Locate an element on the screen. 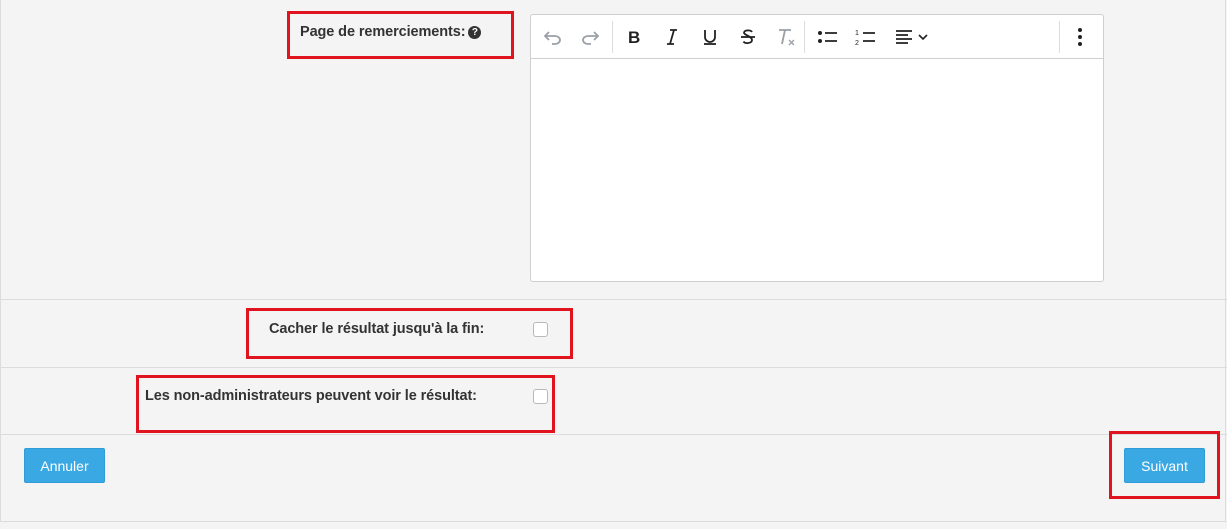 The width and height of the screenshot is (1227, 529). help-icon: ? is located at coordinates (475, 32).